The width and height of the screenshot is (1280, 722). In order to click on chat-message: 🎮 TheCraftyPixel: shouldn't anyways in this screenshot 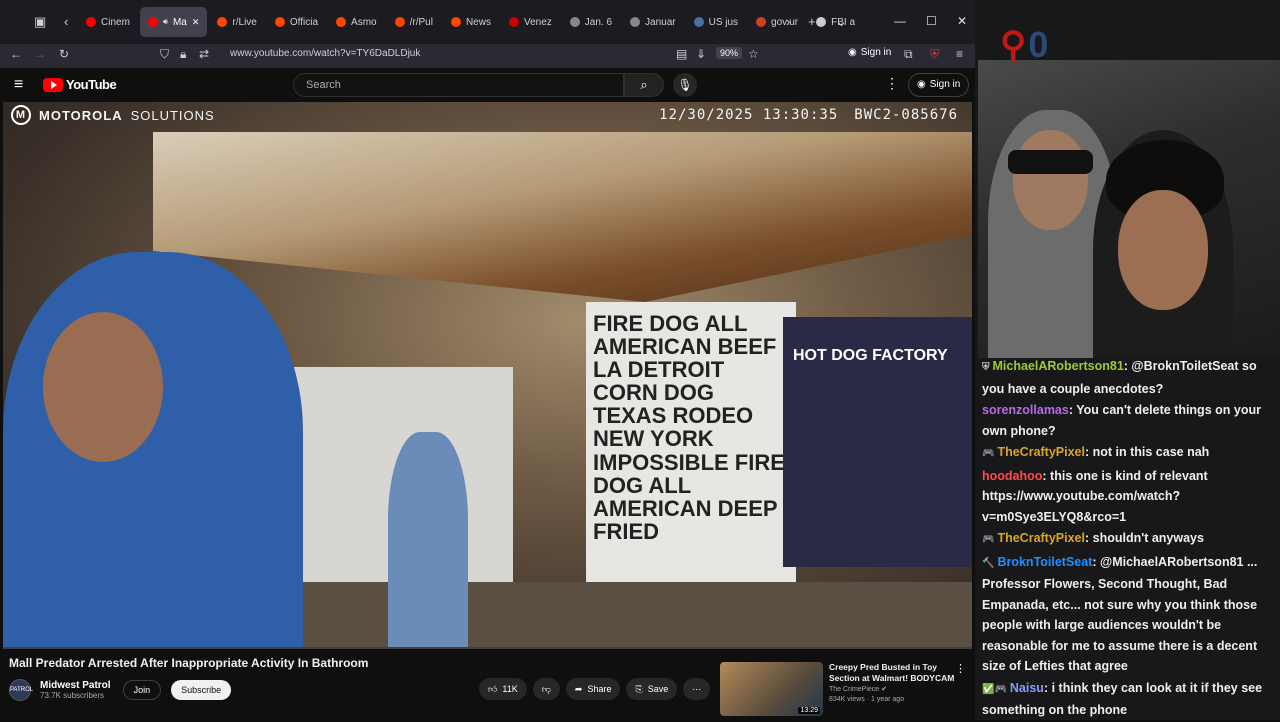, I will do `click(1129, 539)`.